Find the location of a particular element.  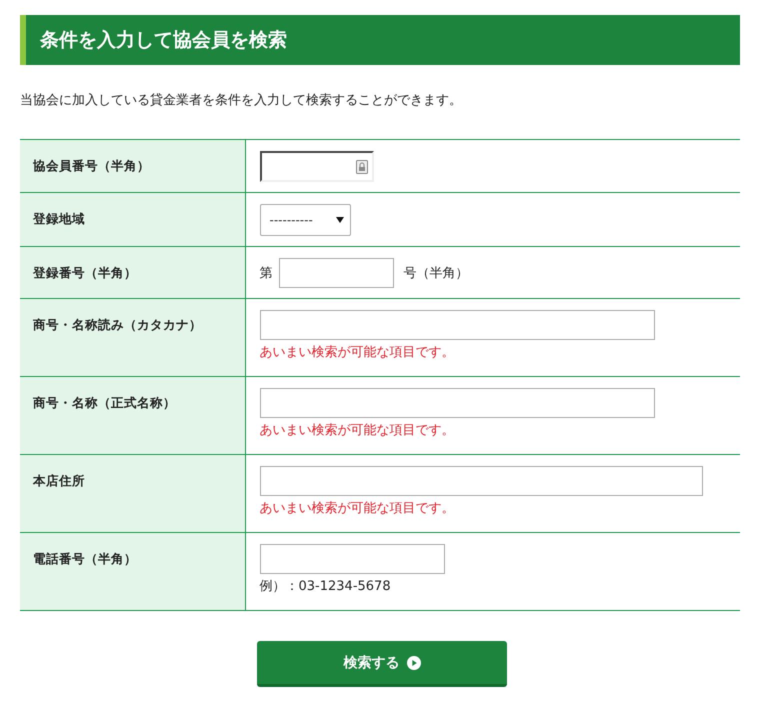

registration-number-field is located at coordinates (336, 273).